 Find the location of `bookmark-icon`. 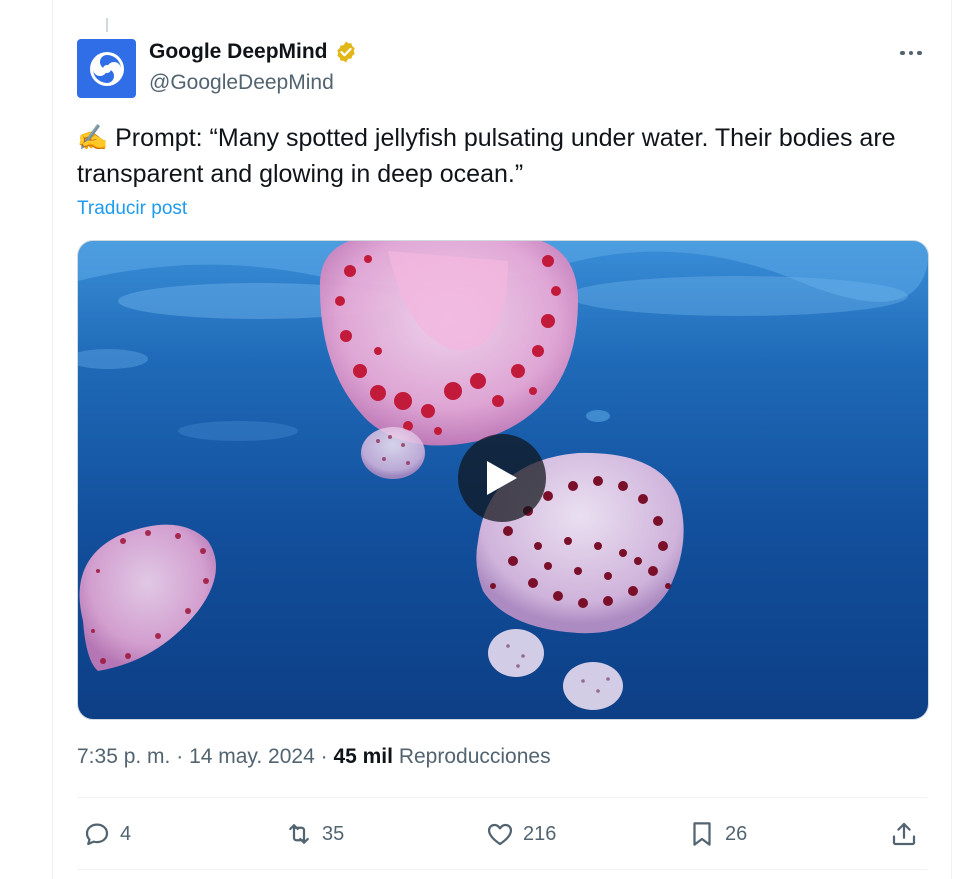

bookmark-icon is located at coordinates (702, 834).